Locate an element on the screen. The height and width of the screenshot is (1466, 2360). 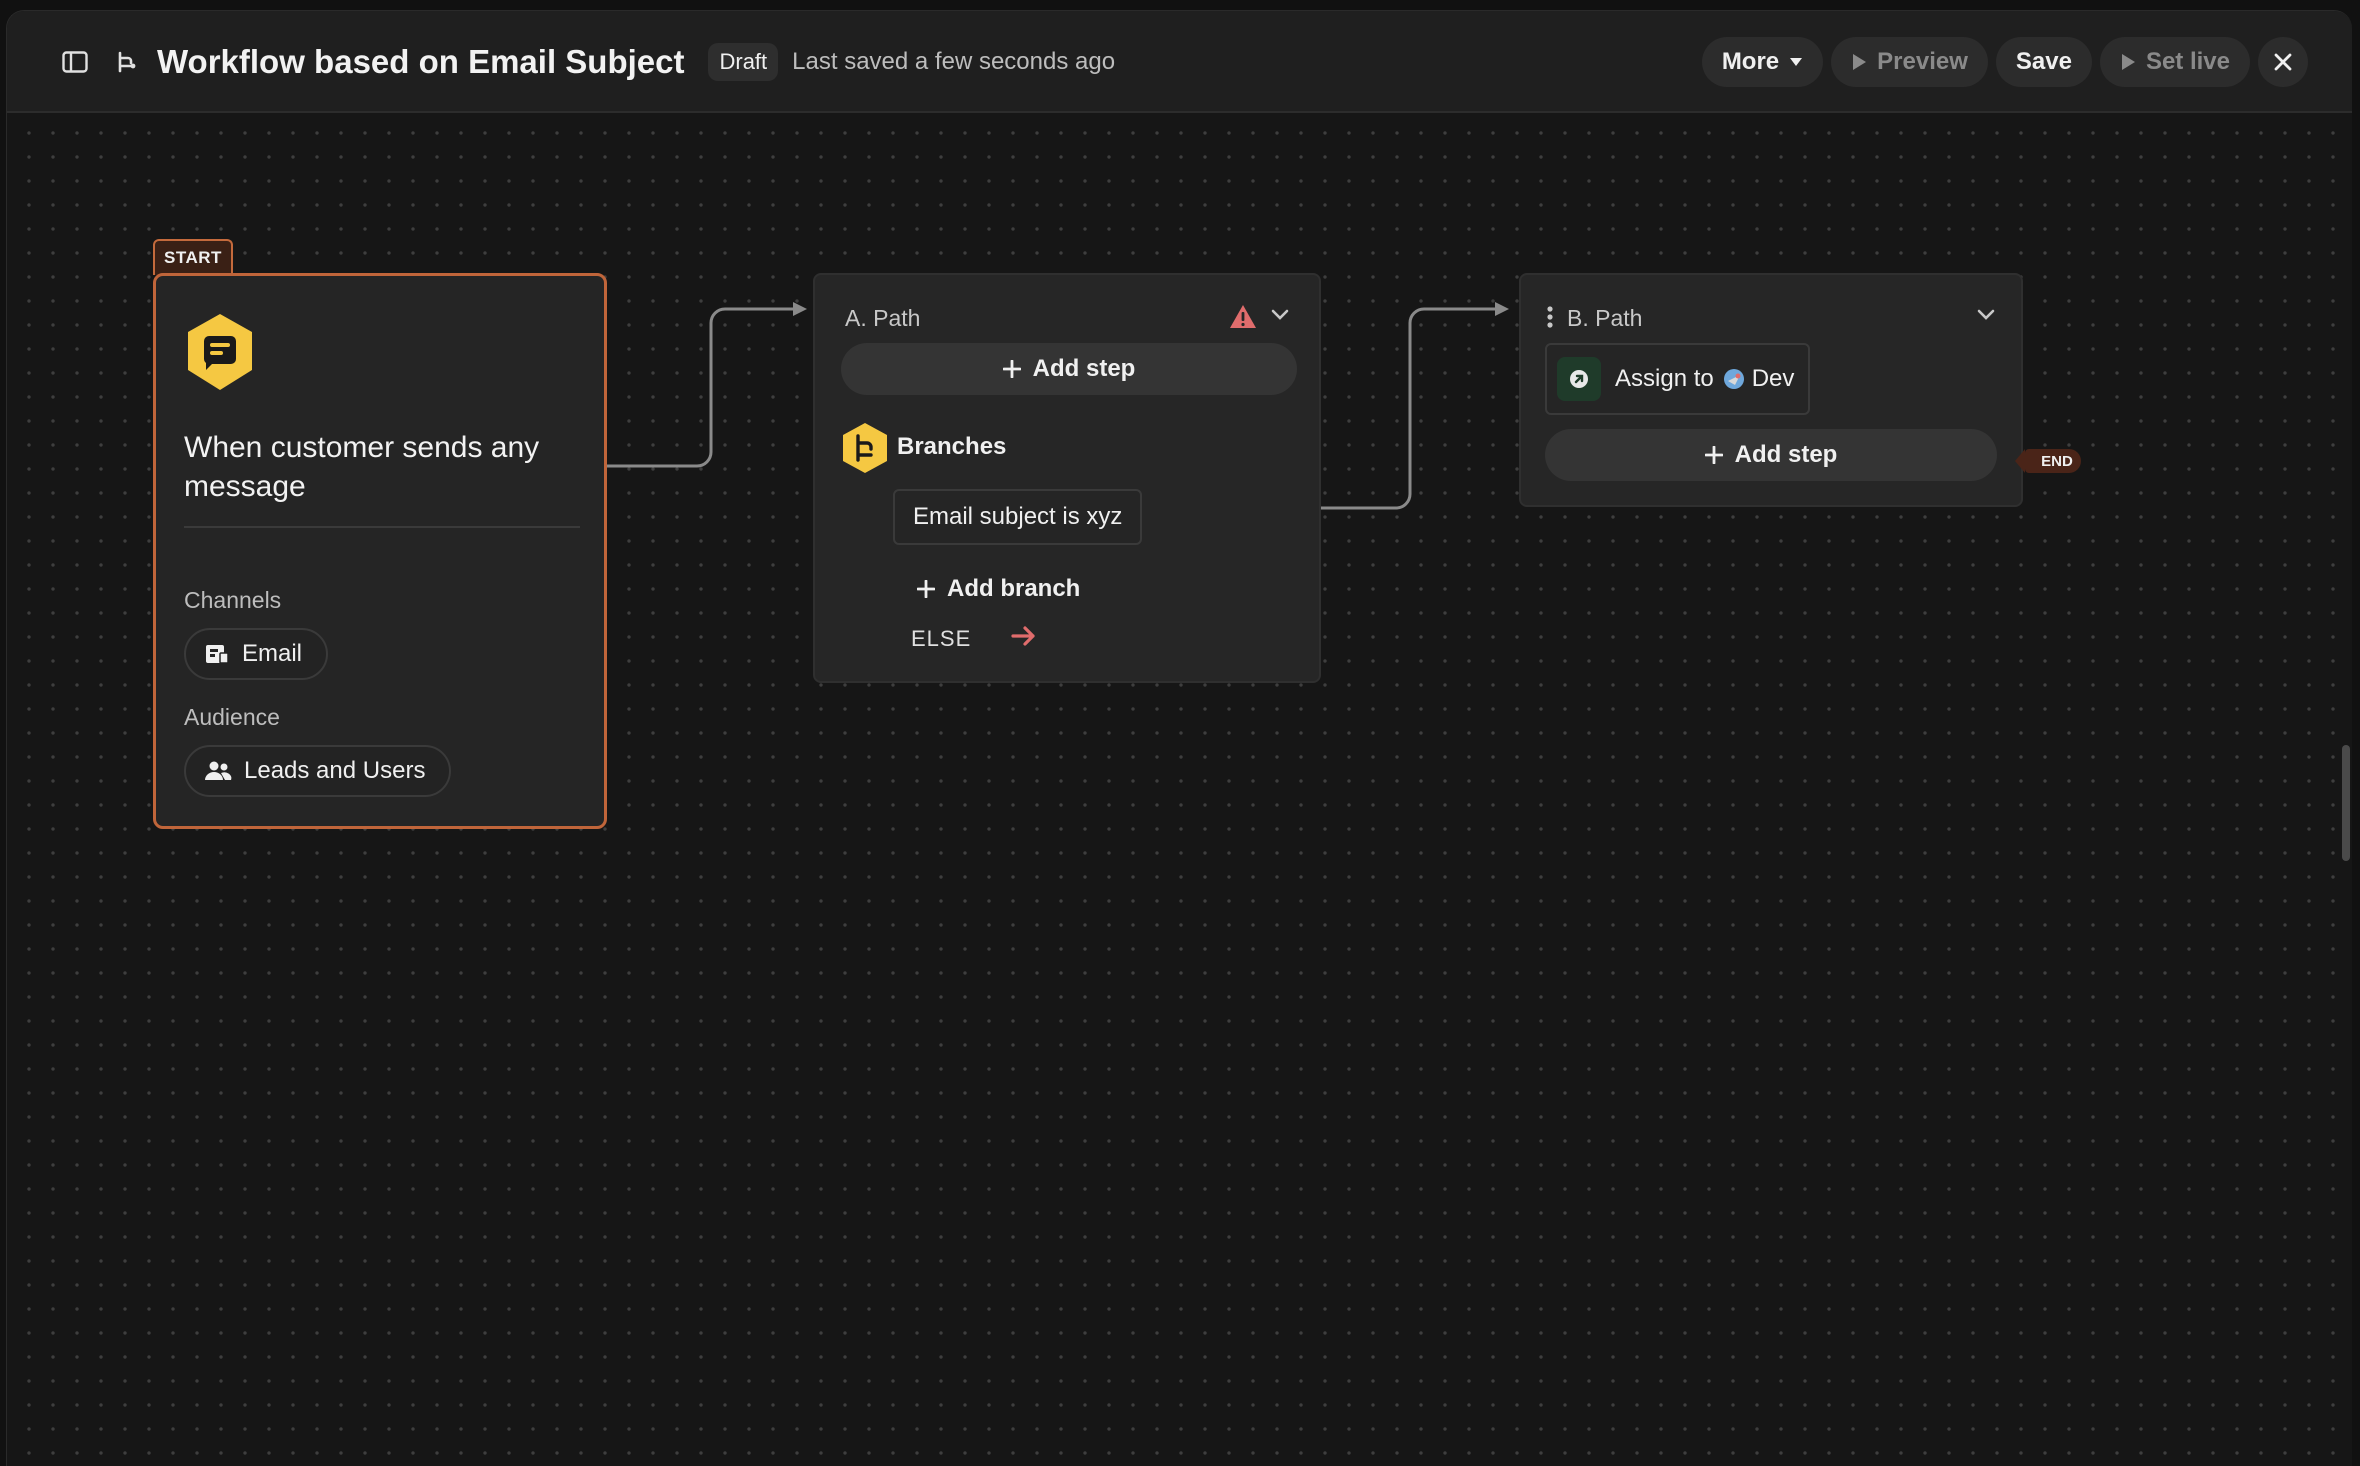
path-b-card: B. Path Assign to Dev Add step is located at coordinates (1771, 390).